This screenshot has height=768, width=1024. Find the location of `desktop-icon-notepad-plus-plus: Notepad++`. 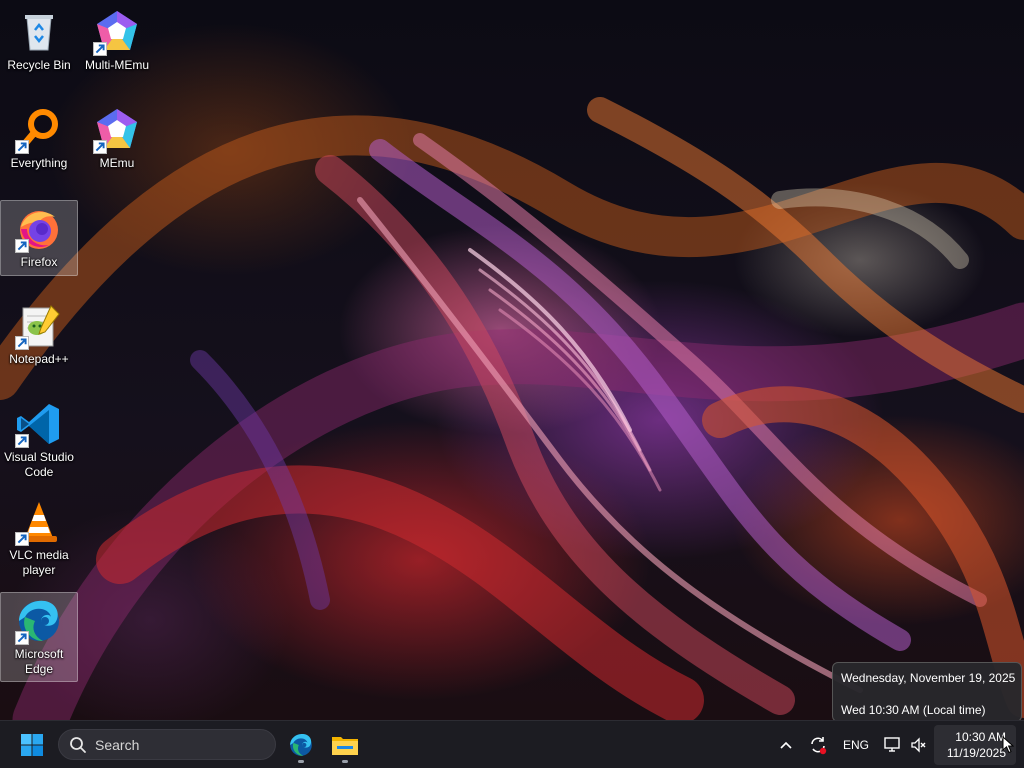

desktop-icon-notepad-plus-plus: Notepad++ is located at coordinates (39, 336).